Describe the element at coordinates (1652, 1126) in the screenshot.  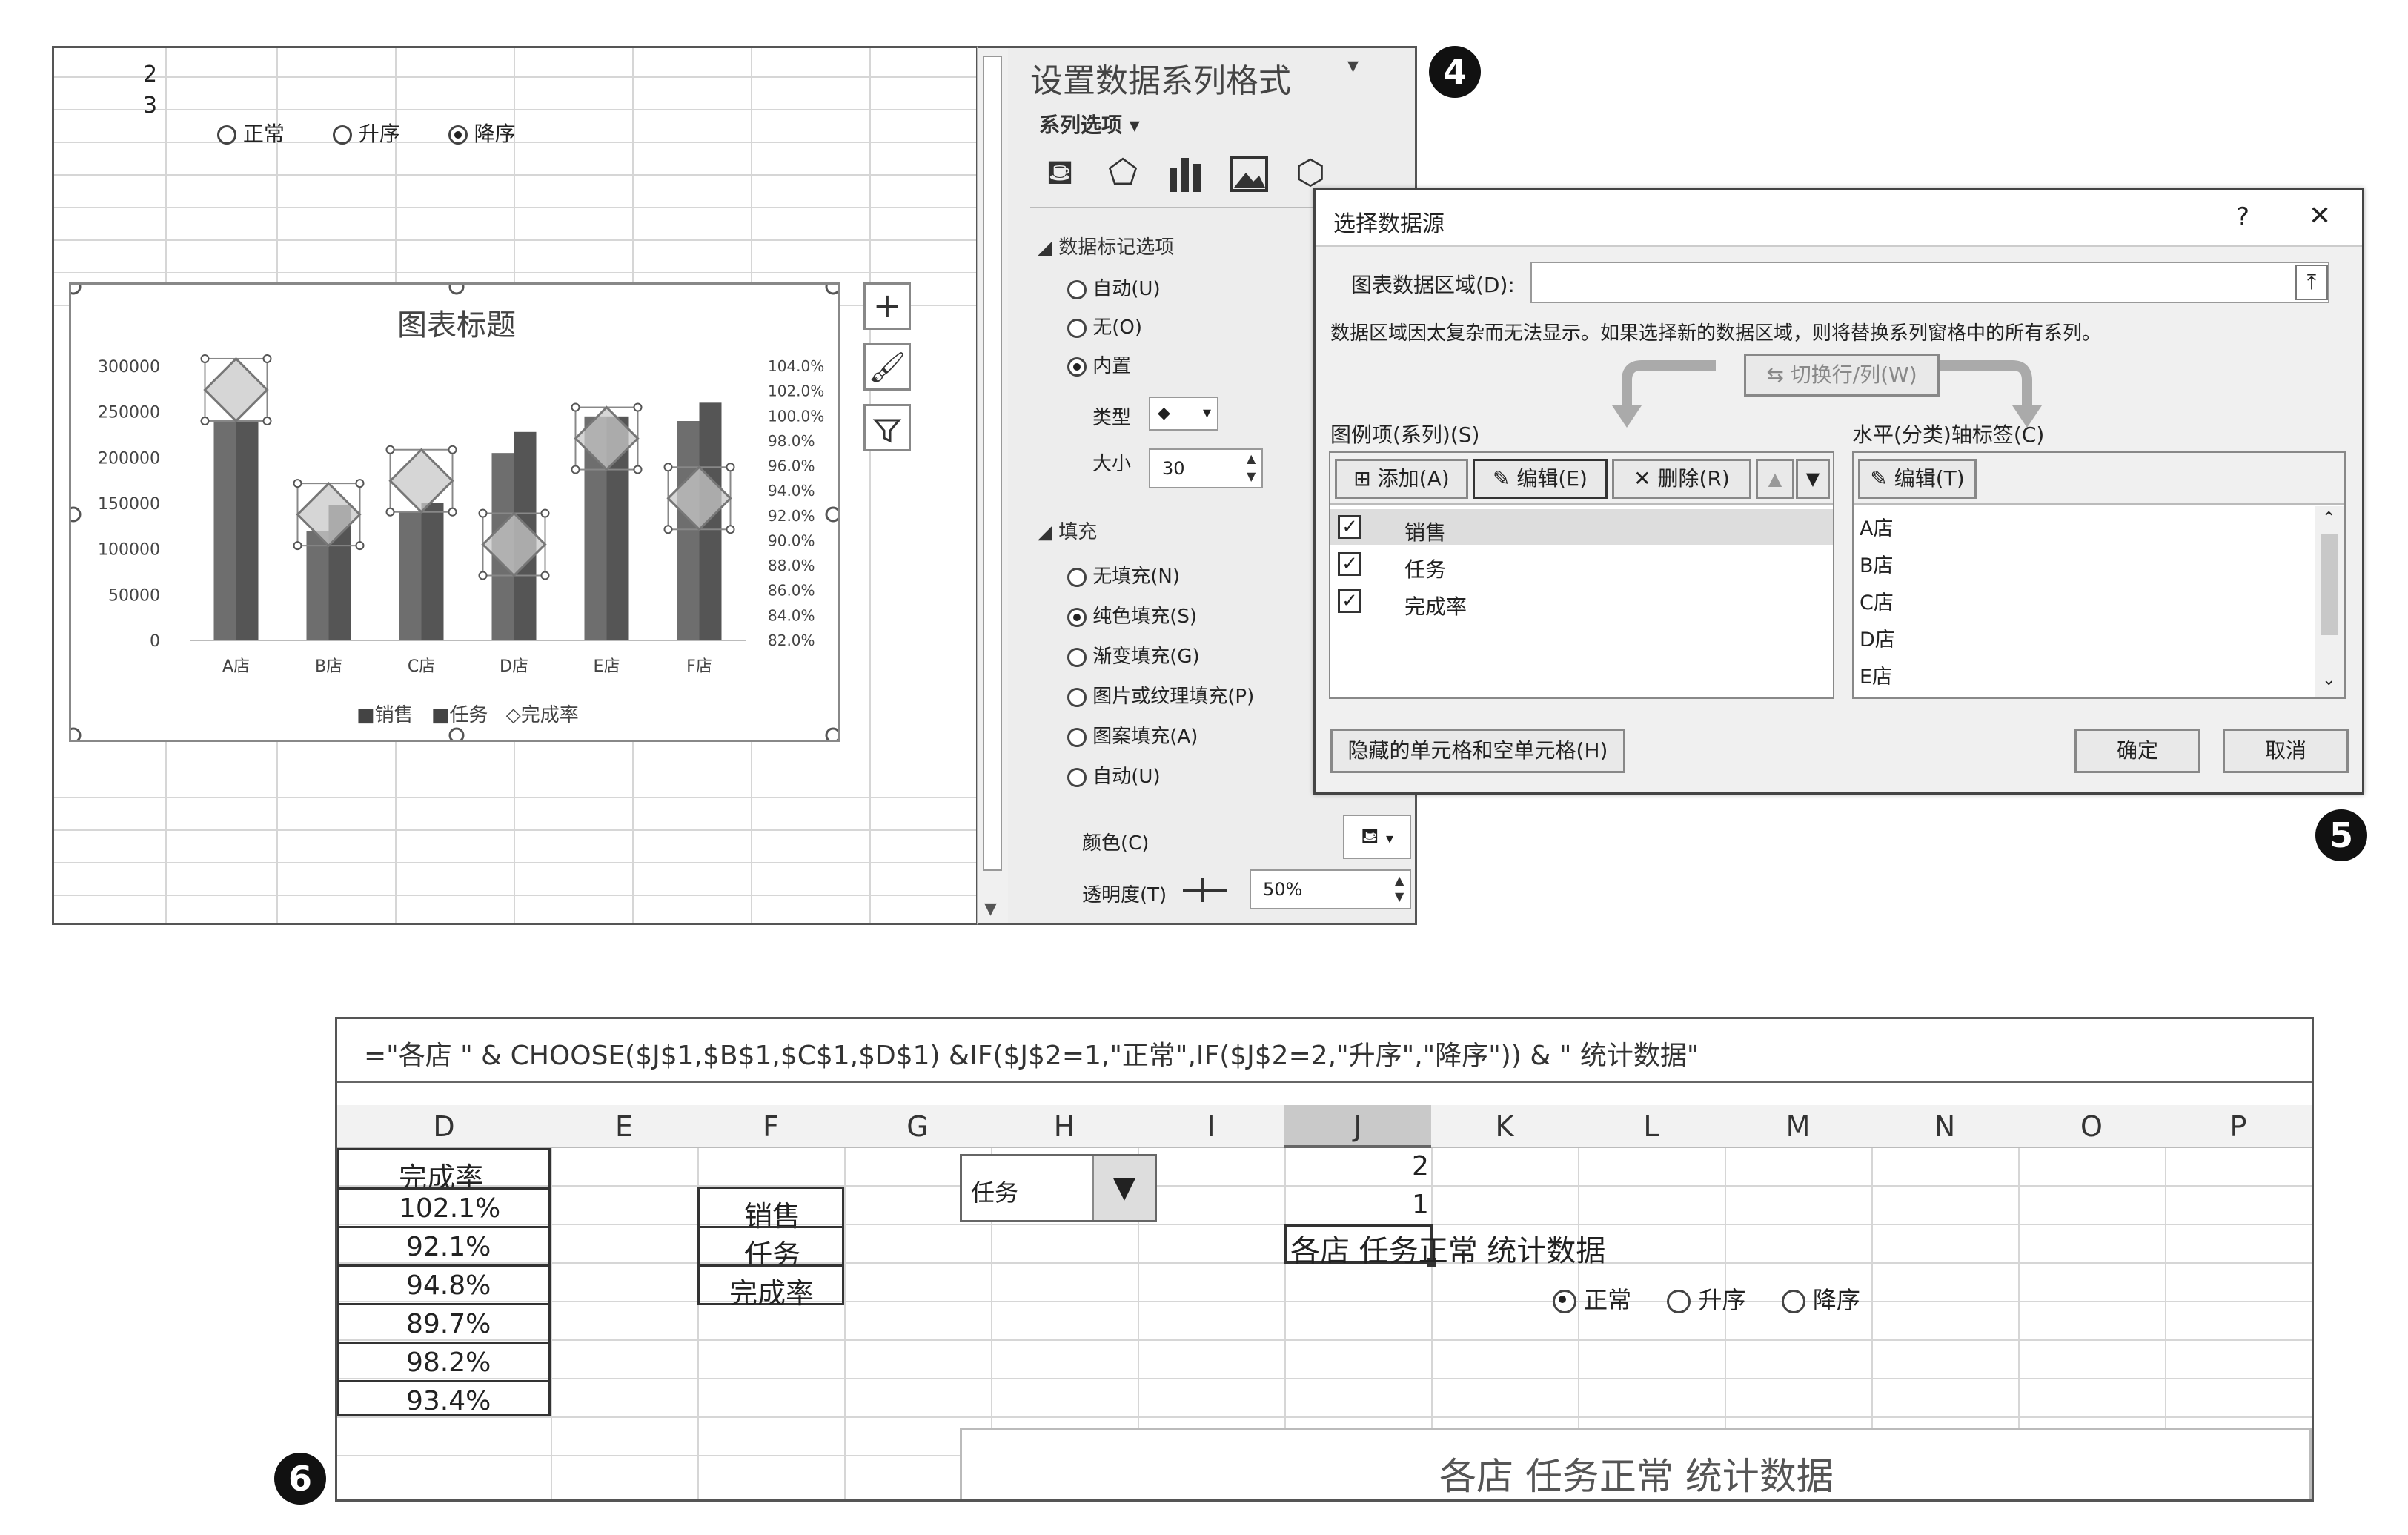
I see `col-header-l: L` at that location.